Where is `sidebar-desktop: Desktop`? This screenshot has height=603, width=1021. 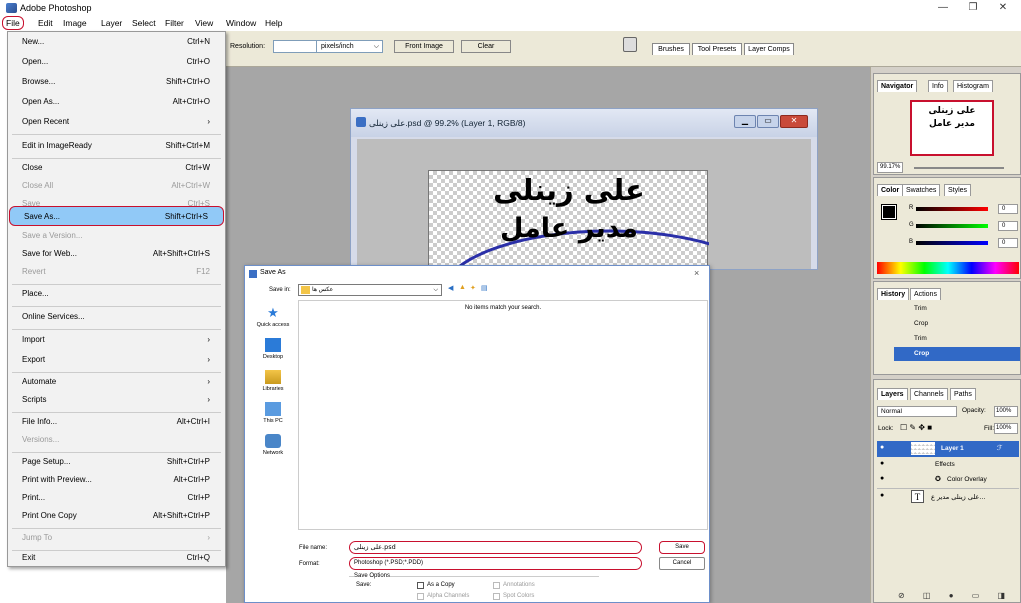
sidebar-desktop: Desktop is located at coordinates (273, 349).